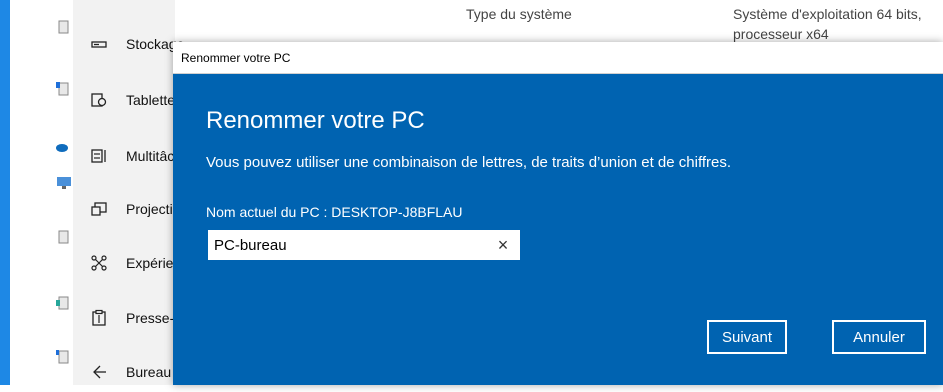 This screenshot has height=392, width=943. I want to click on system-type-label: Type du système, so click(519, 14).